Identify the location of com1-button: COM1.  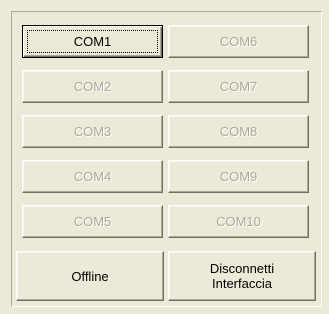
(92, 41).